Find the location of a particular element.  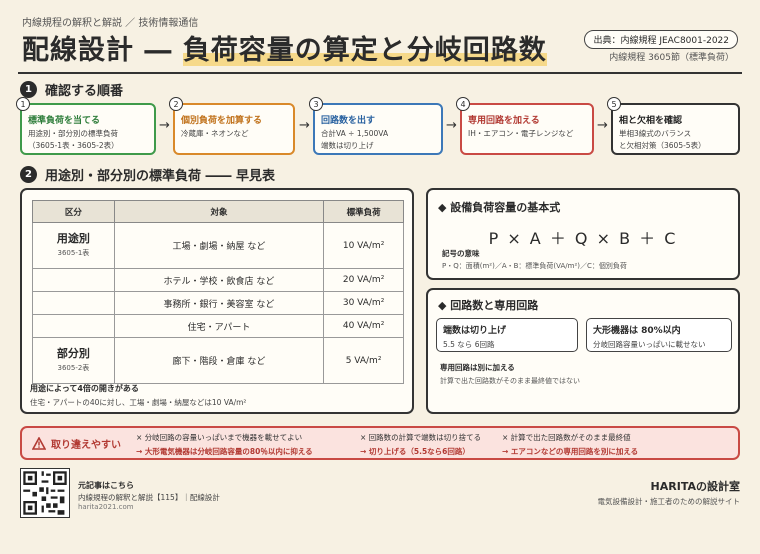

correct-text: → エアコンなどの専用回路を別に加える is located at coordinates (570, 451).